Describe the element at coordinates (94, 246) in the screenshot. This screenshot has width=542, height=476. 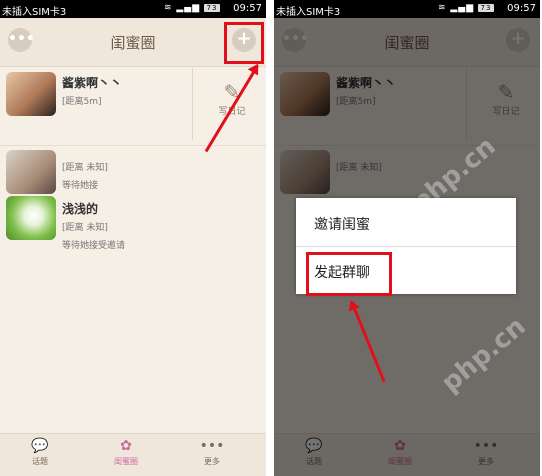
I see `invite-status: 等待她接受邀请` at that location.